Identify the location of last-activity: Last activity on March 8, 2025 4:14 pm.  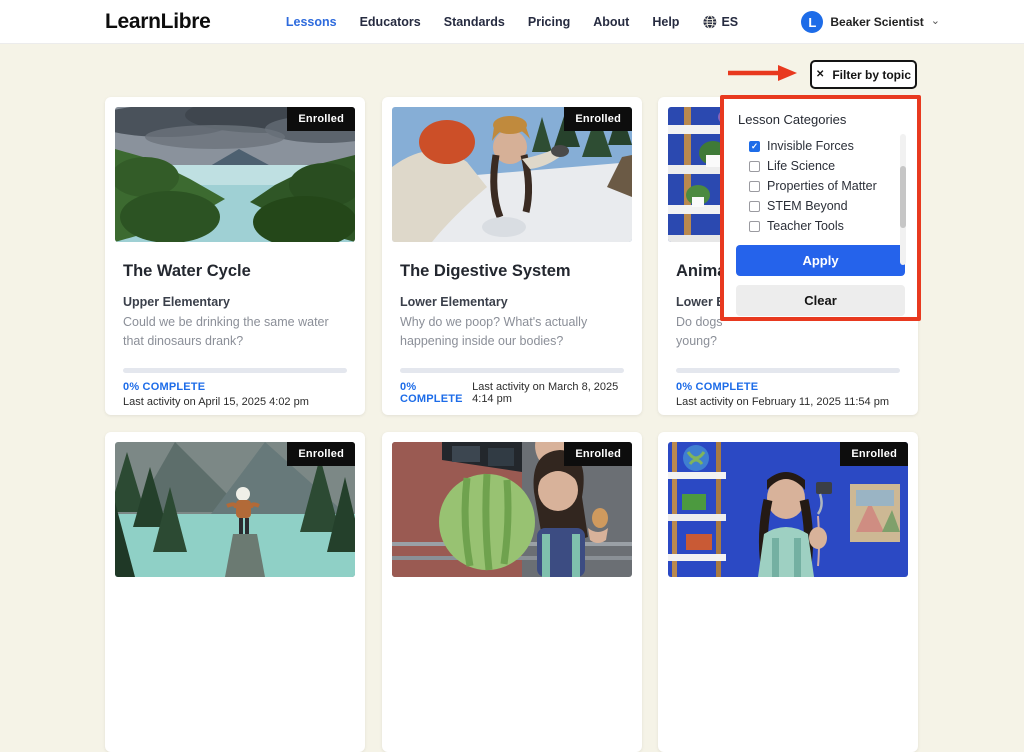
(545, 392).